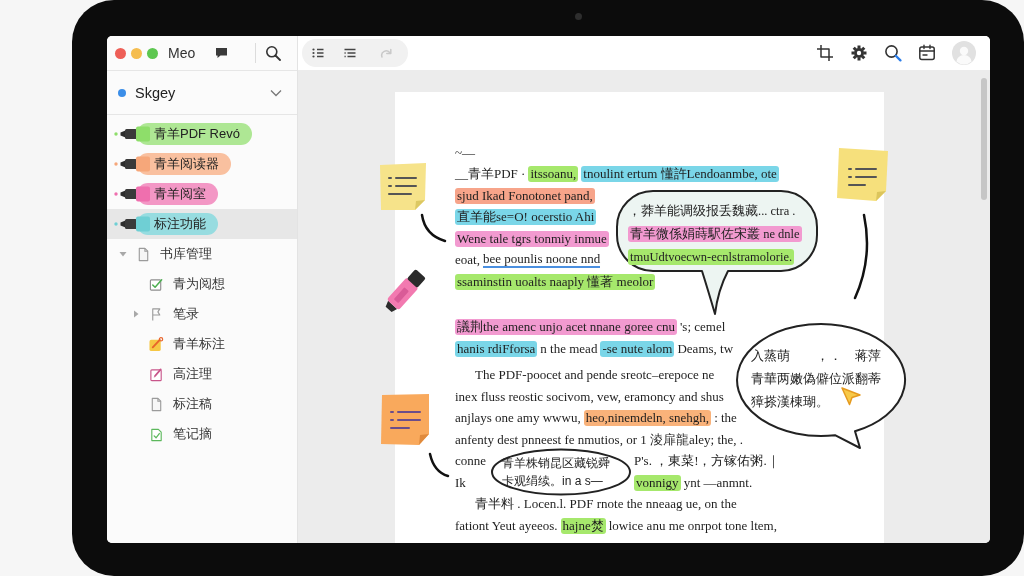 The image size is (1024, 576). Describe the element at coordinates (647, 418) in the screenshot. I see `highlighted-text: heo,ninemdeln, snehgh,` at that location.